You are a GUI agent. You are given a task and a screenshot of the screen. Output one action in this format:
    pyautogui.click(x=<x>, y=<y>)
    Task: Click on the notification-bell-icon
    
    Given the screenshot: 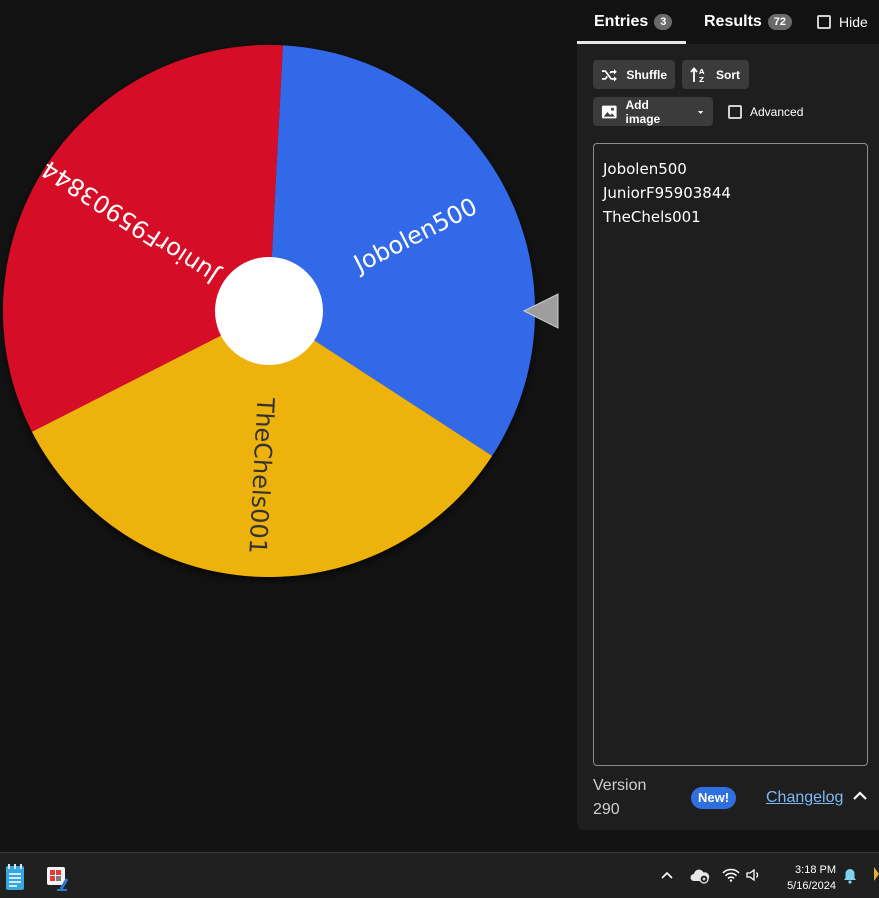 What is the action you would take?
    pyautogui.click(x=850, y=876)
    